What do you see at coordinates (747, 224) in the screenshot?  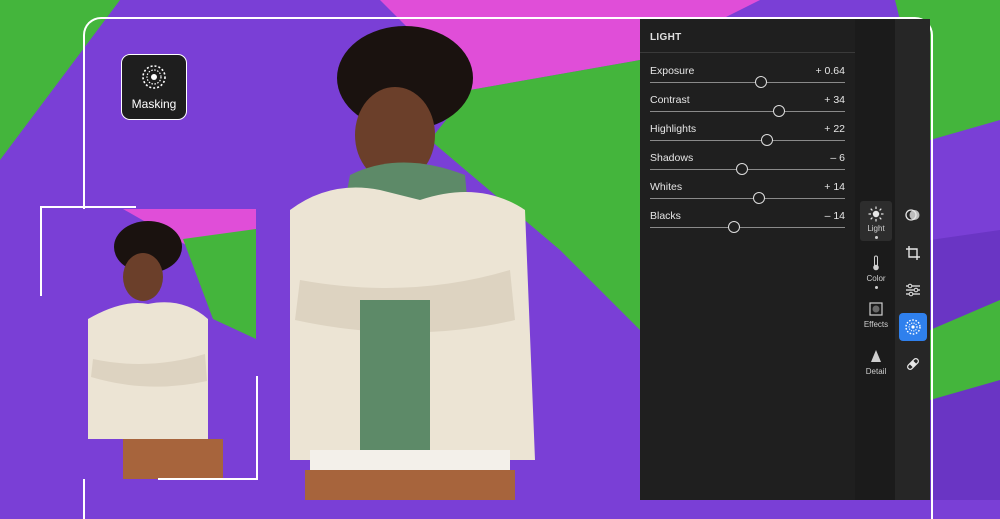 I see `slider-blacks: Blacks – 14` at bounding box center [747, 224].